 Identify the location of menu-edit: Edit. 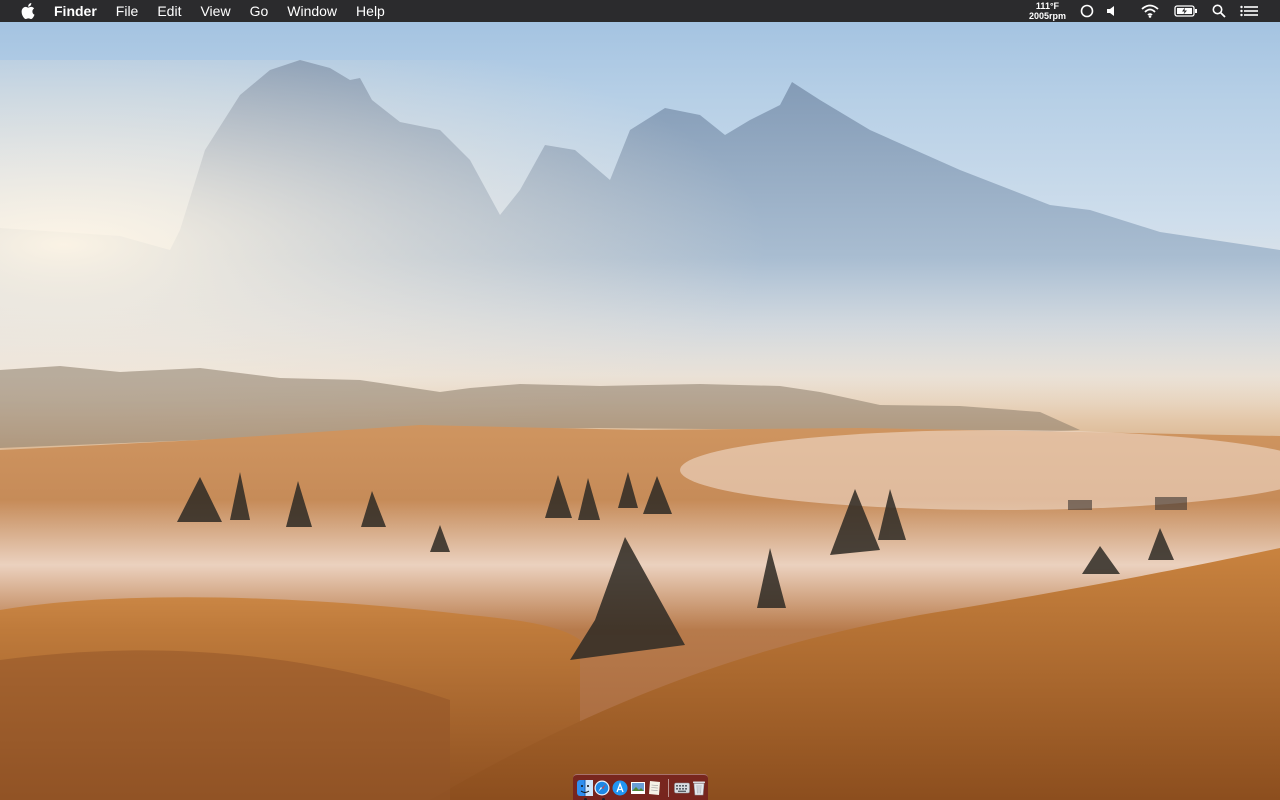
(169, 11).